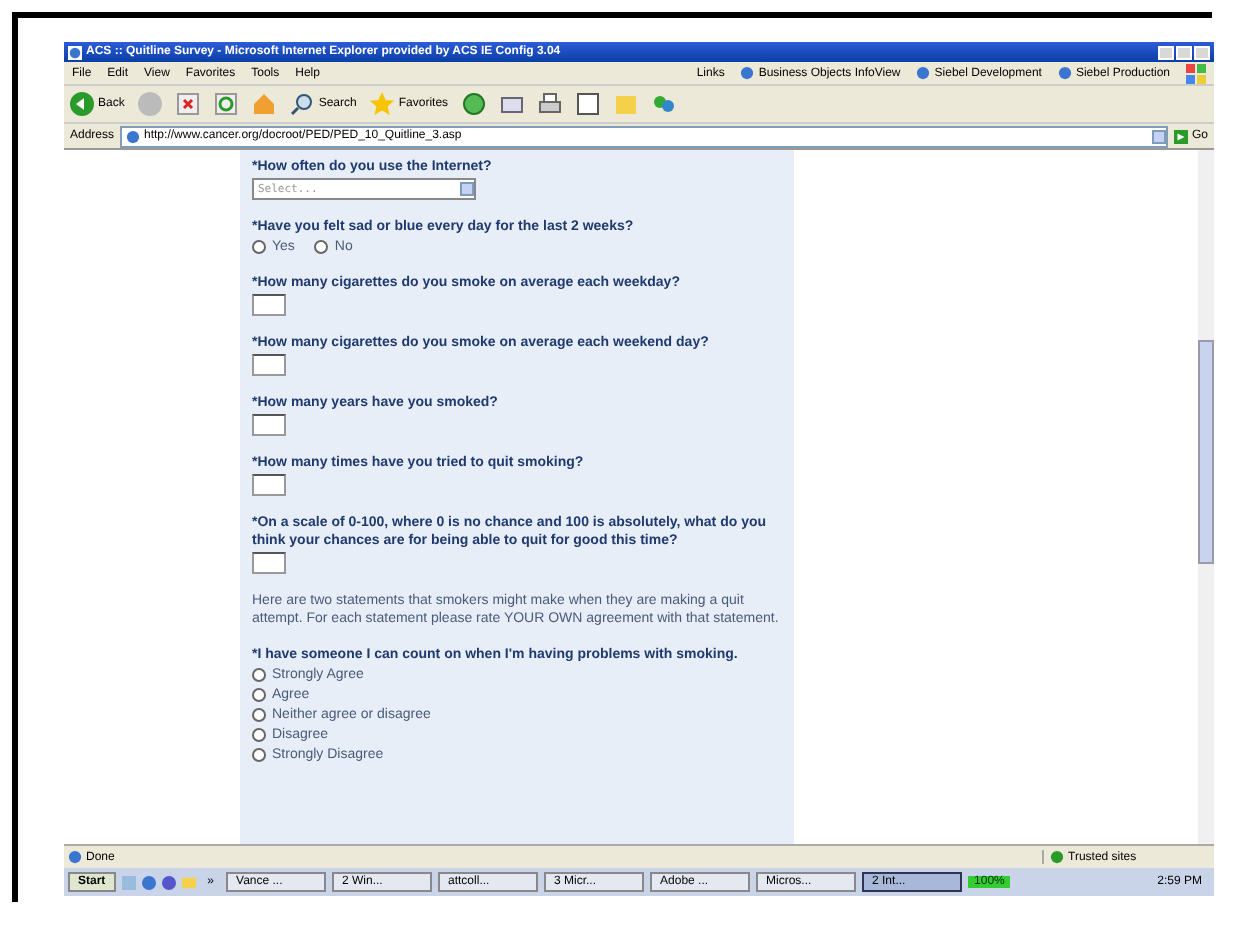 This screenshot has height=926, width=1236. I want to click on close-button, so click(1202, 52).